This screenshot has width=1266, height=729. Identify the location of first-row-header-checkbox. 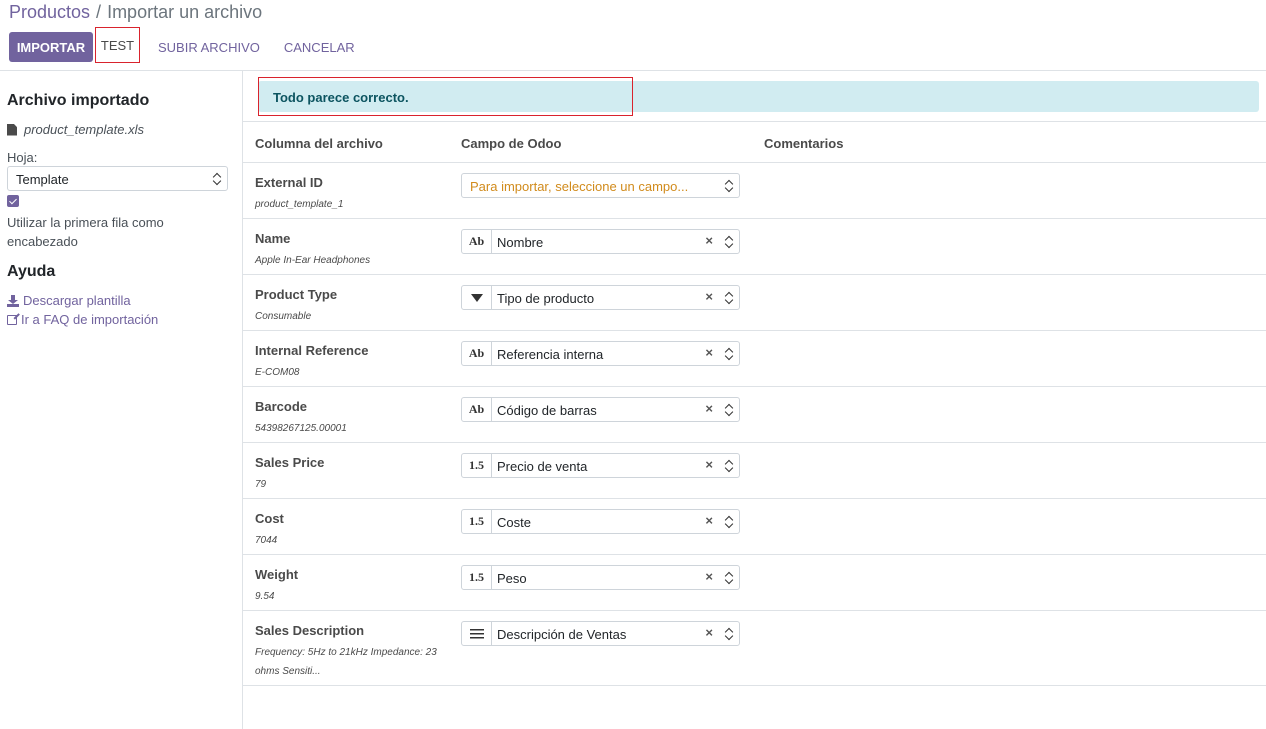
(13, 201).